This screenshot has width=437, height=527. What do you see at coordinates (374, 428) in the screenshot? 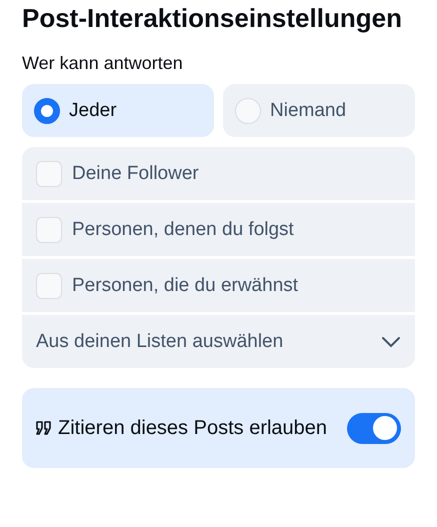
I see `toggle-switch` at bounding box center [374, 428].